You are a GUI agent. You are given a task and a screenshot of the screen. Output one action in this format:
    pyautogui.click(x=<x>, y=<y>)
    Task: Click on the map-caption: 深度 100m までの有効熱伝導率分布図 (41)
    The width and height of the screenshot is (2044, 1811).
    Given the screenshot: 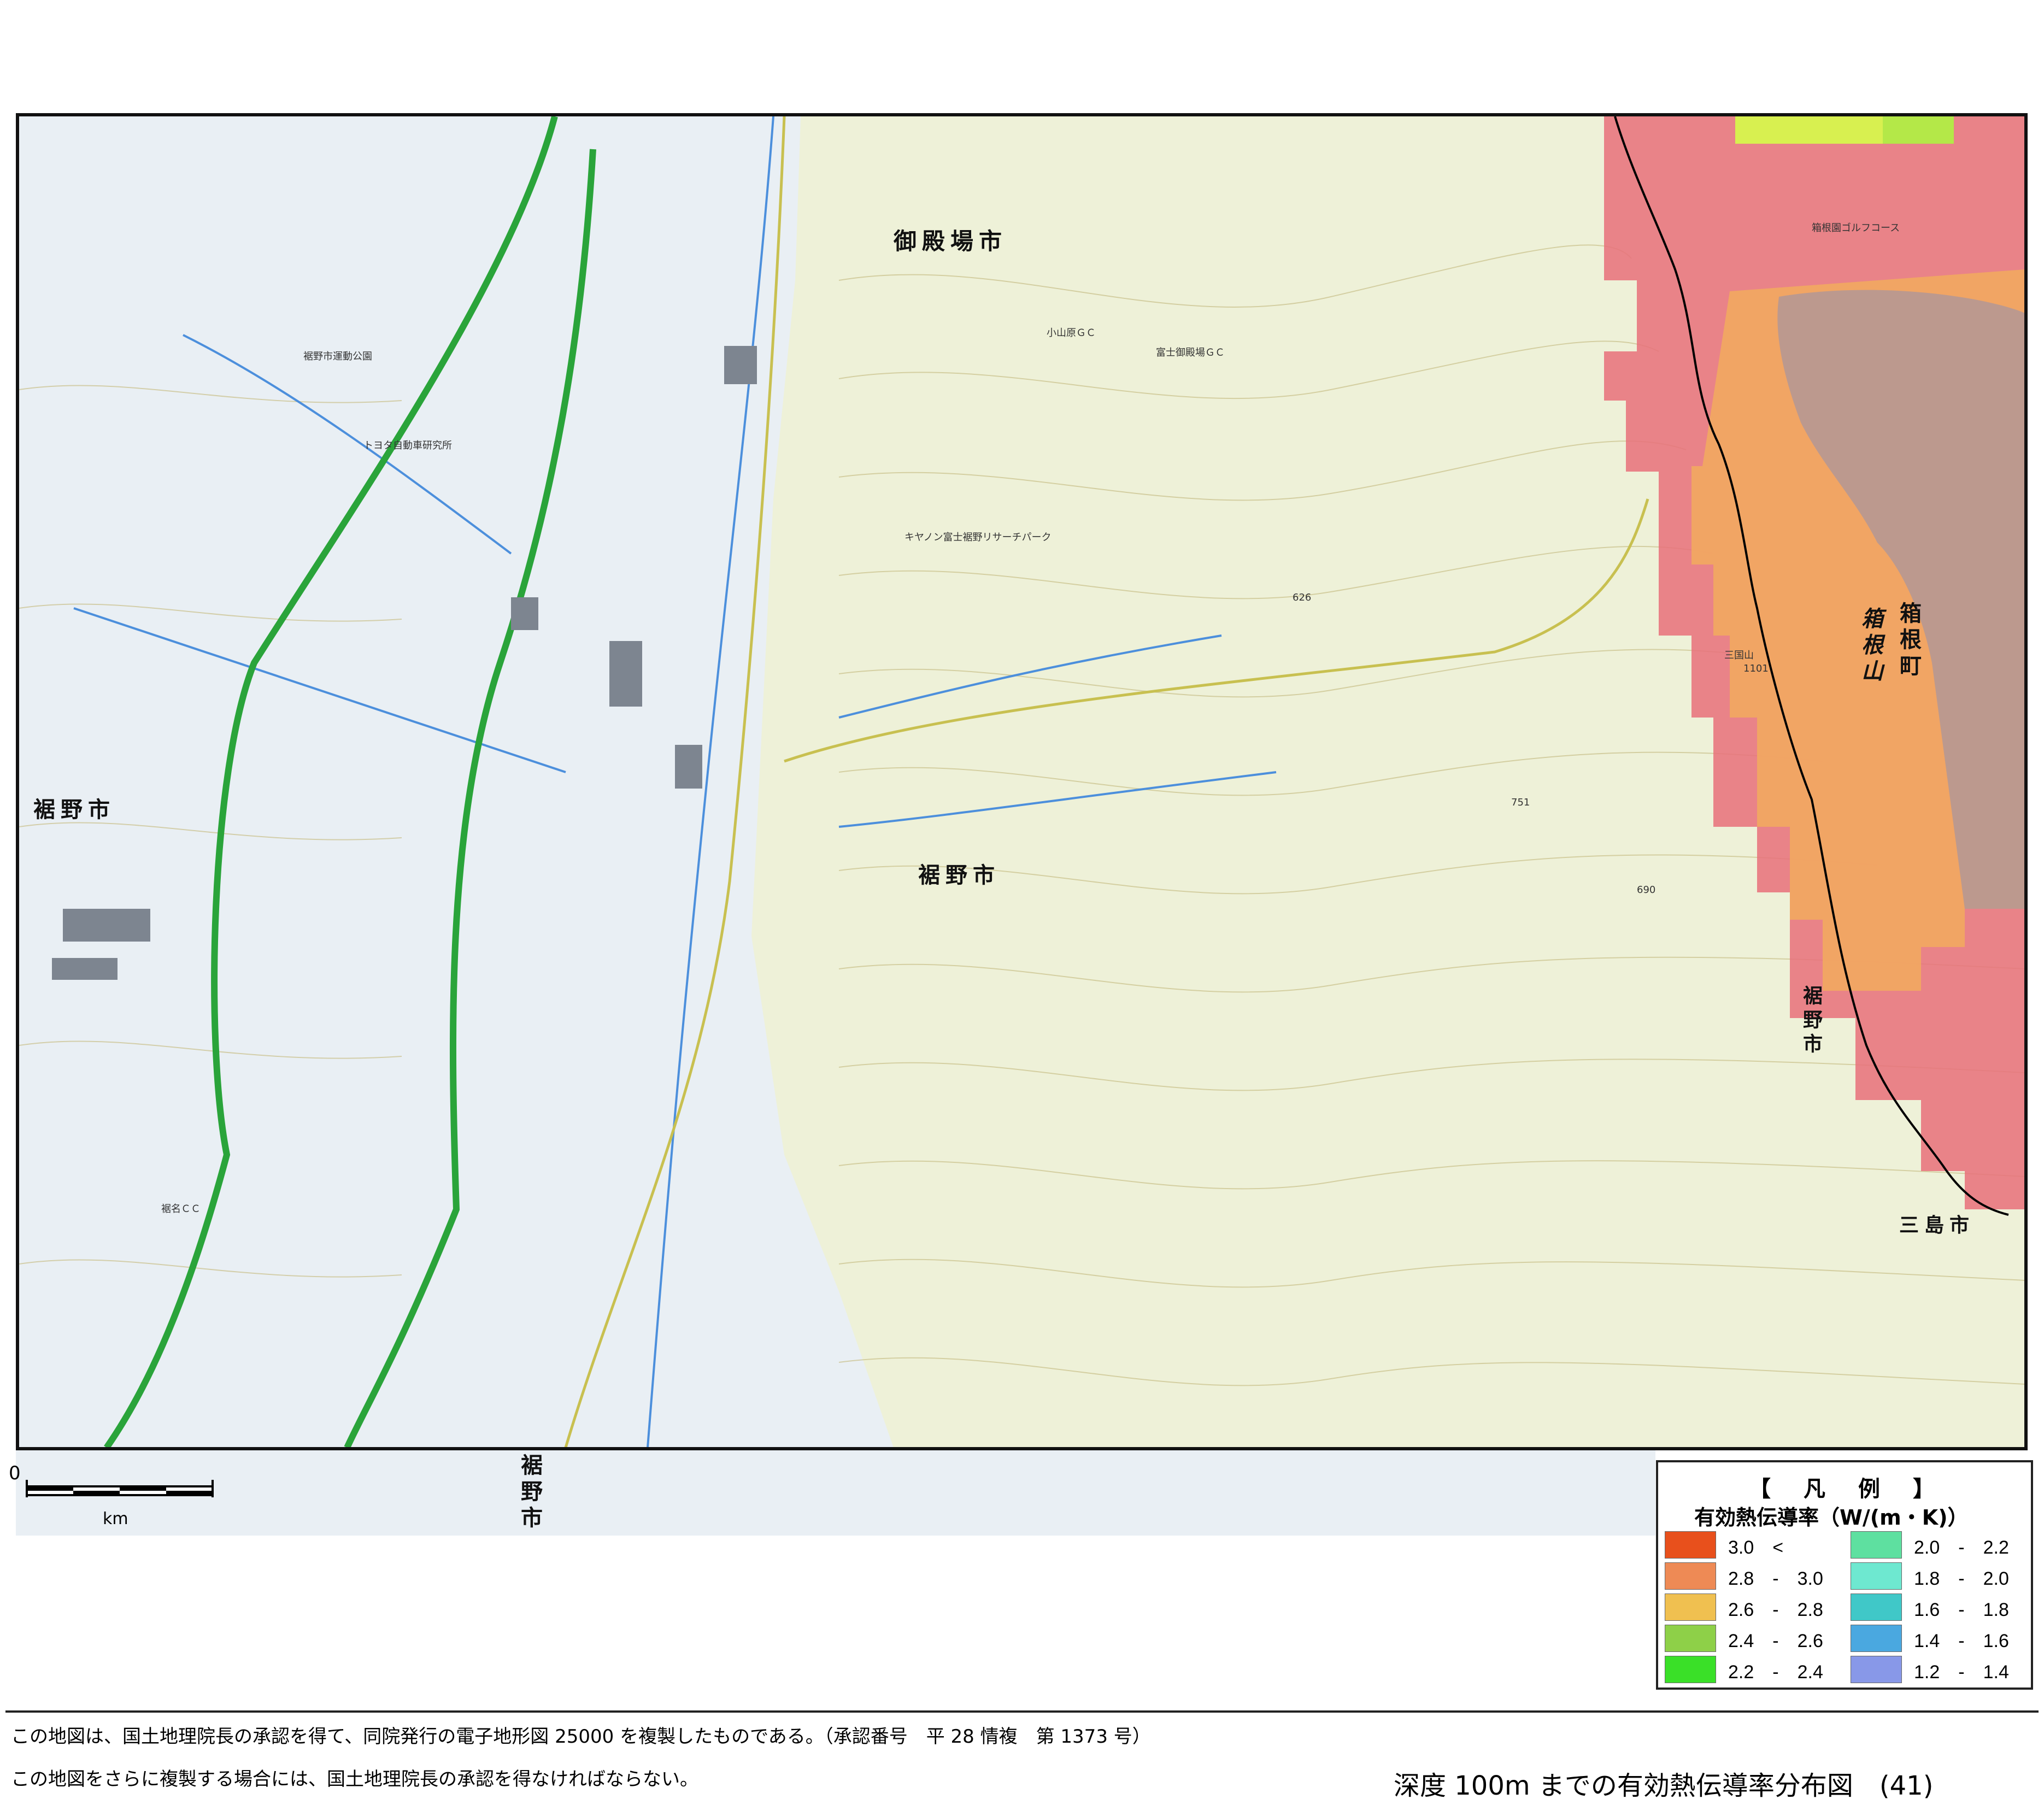 What is the action you would take?
    pyautogui.click(x=1664, y=1786)
    